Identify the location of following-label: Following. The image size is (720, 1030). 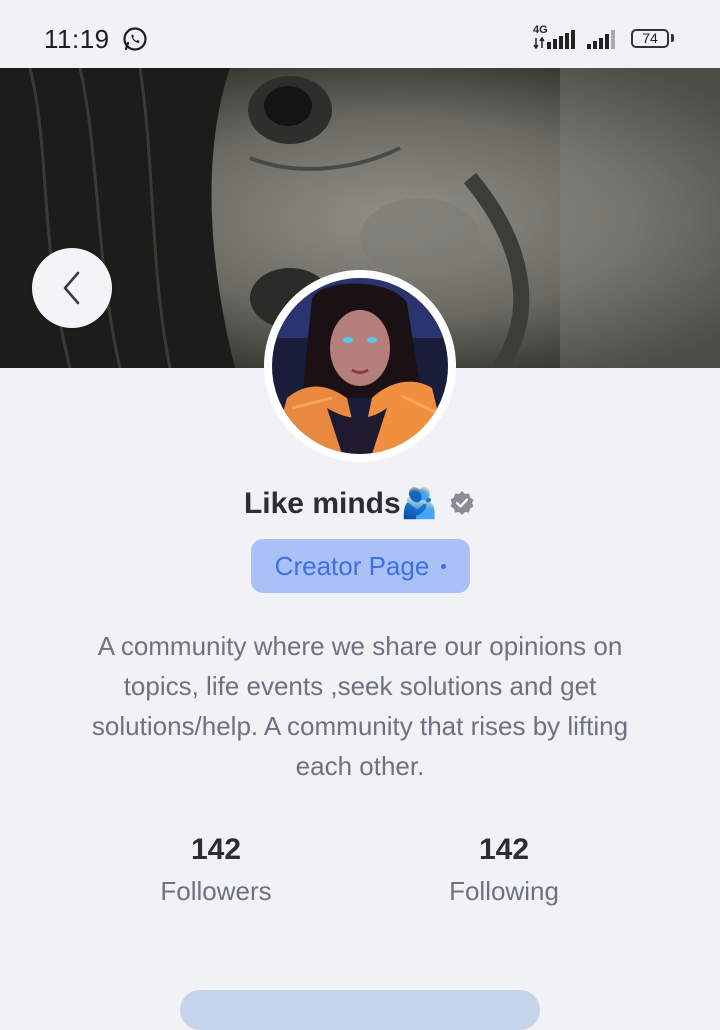
(504, 891).